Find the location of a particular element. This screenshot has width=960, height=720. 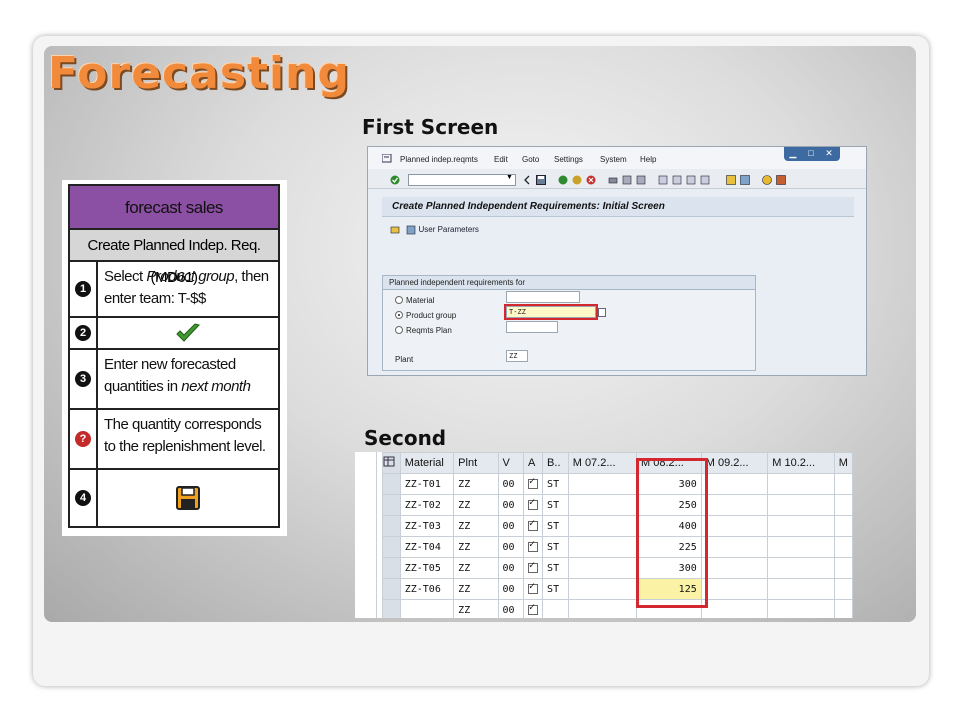

table-row: ZZ 00 is located at coordinates (617, 608).